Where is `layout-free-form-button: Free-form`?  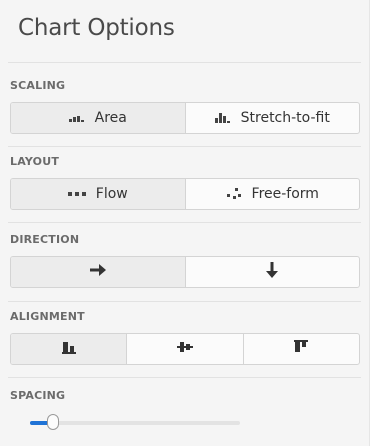 layout-free-form-button: Free-form is located at coordinates (272, 194).